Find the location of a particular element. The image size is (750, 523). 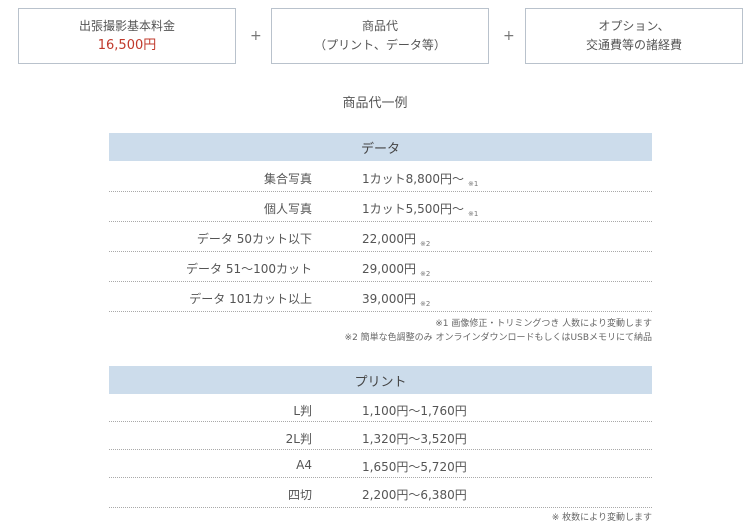

row-value: 1カット8,800円～ ※1 is located at coordinates (420, 180).